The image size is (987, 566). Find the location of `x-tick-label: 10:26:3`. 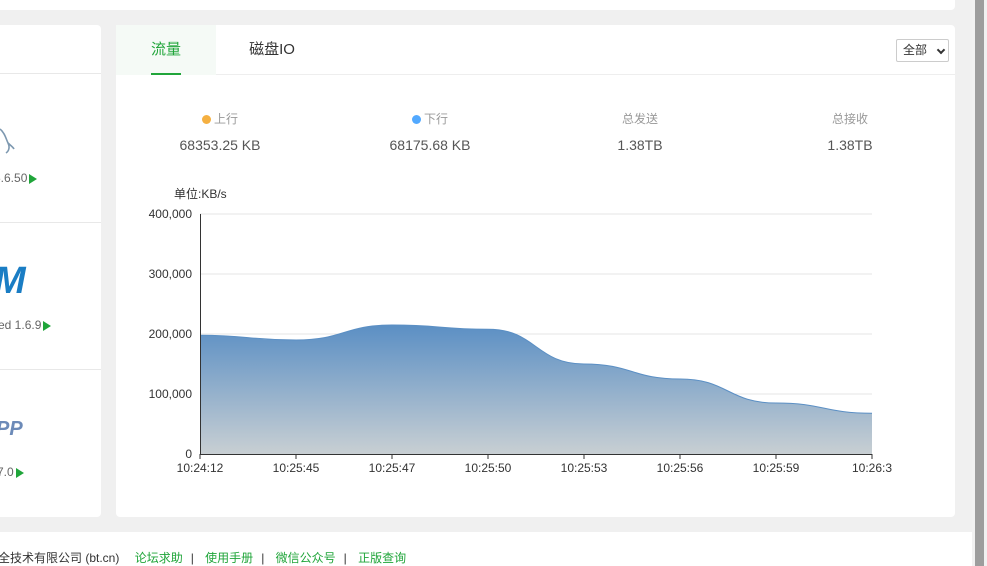

x-tick-label: 10:26:3 is located at coordinates (872, 468).